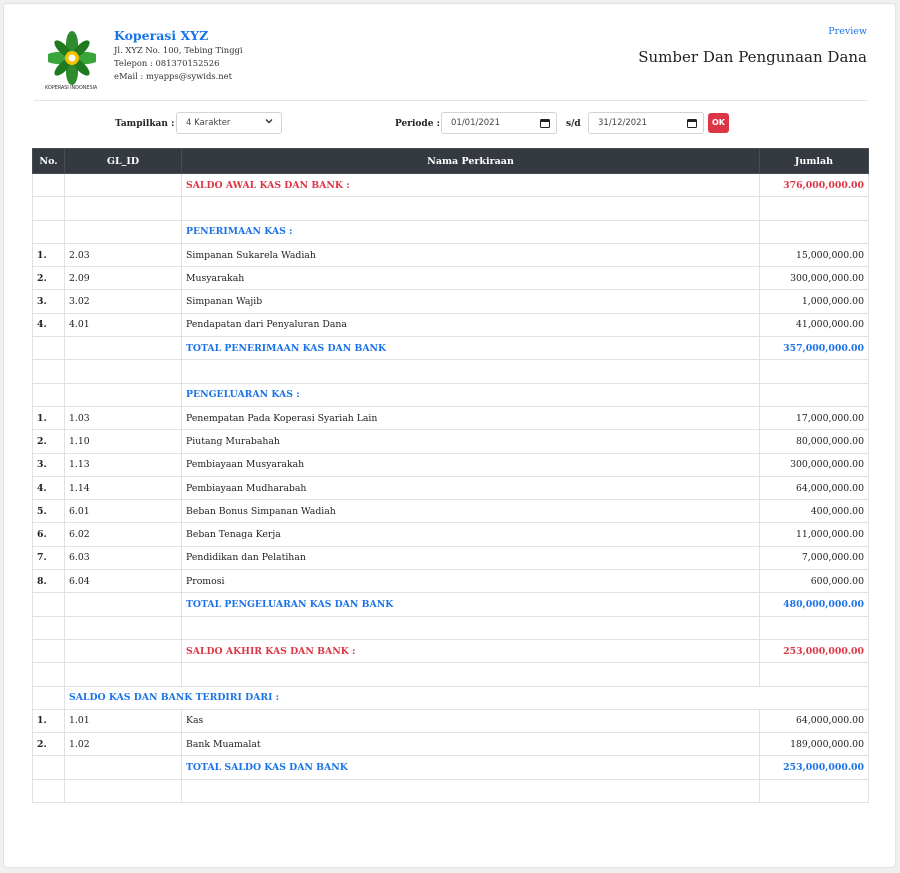 The width and height of the screenshot is (900, 873). Describe the element at coordinates (48, 464) in the screenshot. I see `cell-no: 3.` at that location.